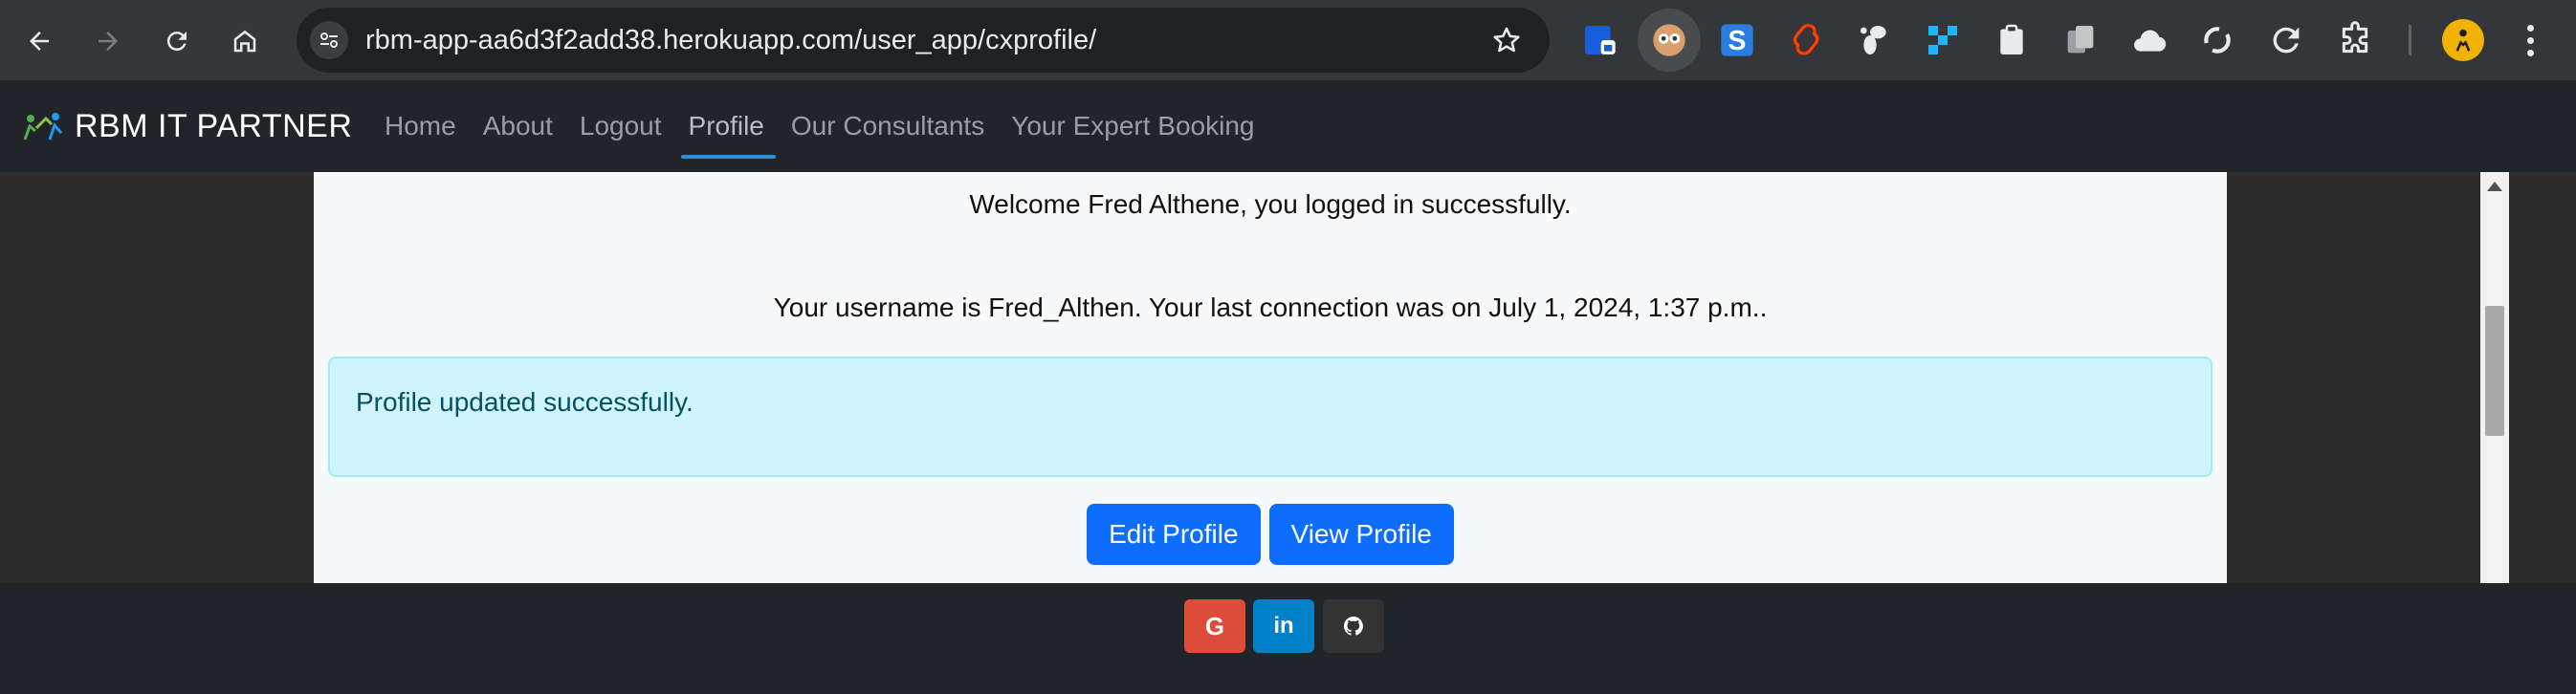 This screenshot has width=2576, height=694. What do you see at coordinates (726, 126) in the screenshot?
I see `nav-link-profile: Profile` at bounding box center [726, 126].